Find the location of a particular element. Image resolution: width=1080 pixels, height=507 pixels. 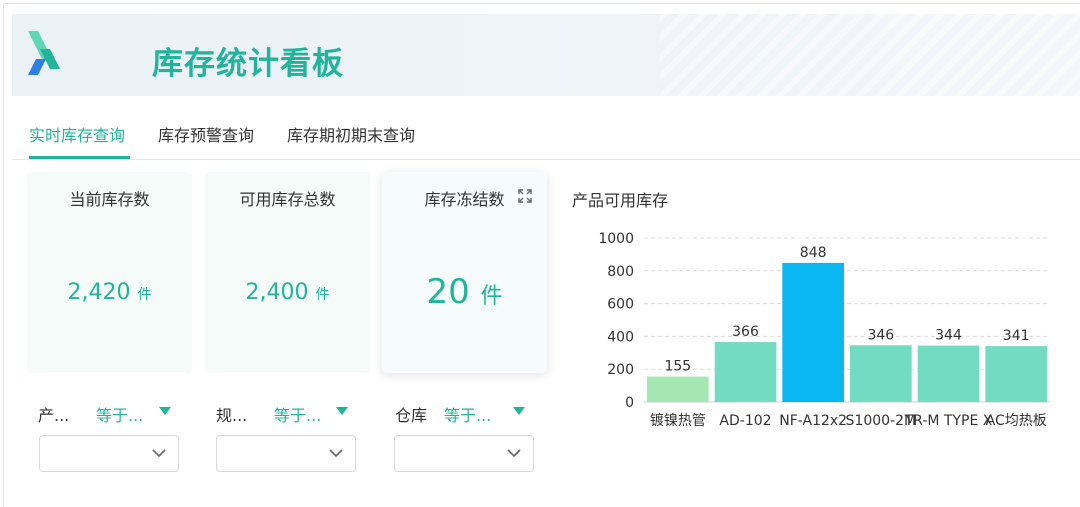

y-tick-label: 600 is located at coordinates (620, 305).